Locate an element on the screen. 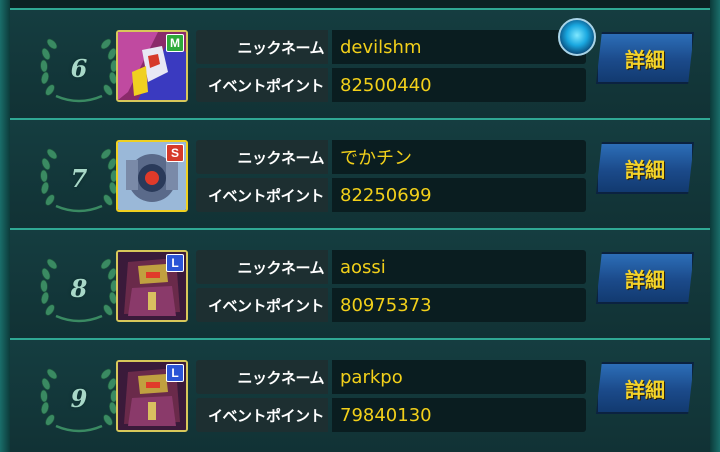 Image resolution: width=720 pixels, height=452 pixels. laurel-wreath-icon: 7 is located at coordinates (79, 178).